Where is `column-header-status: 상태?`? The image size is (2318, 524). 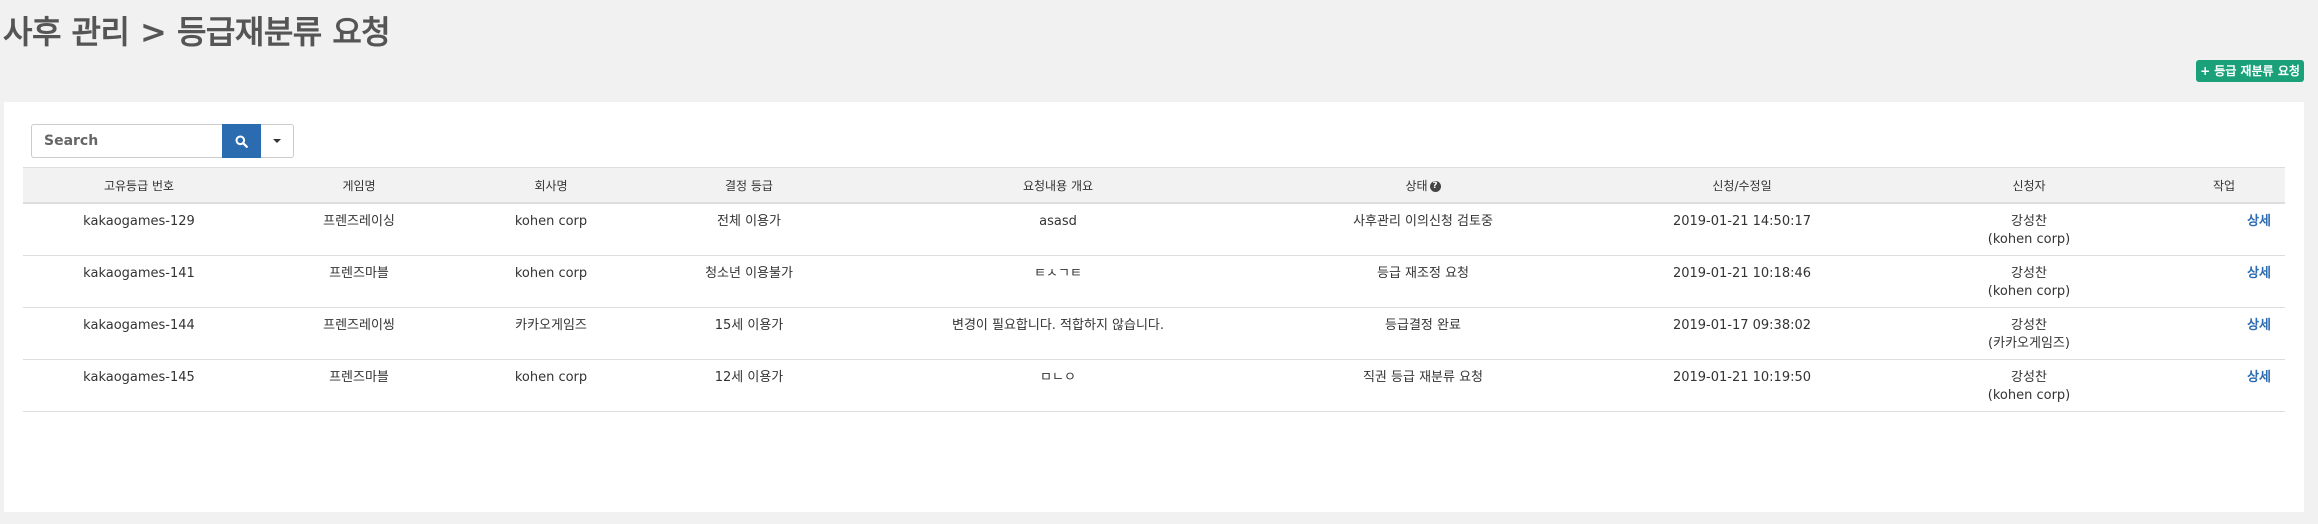
column-header-status: 상태? is located at coordinates (1423, 185).